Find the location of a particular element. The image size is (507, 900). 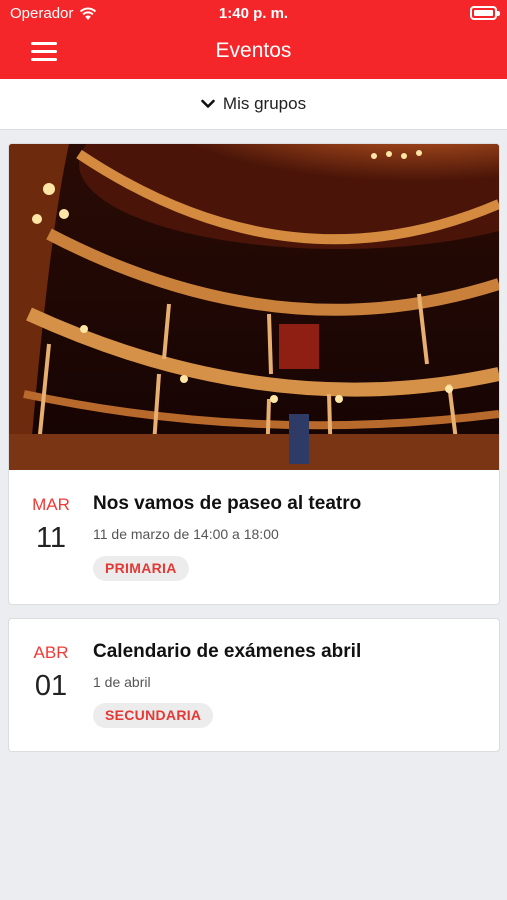

event-title: Nos vamos de paseo al teatro is located at coordinates (227, 503).